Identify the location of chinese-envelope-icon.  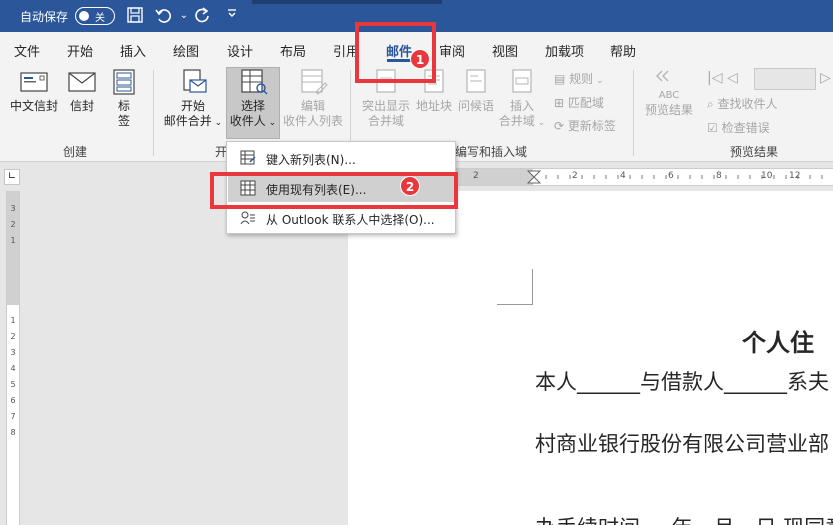
(34, 82).